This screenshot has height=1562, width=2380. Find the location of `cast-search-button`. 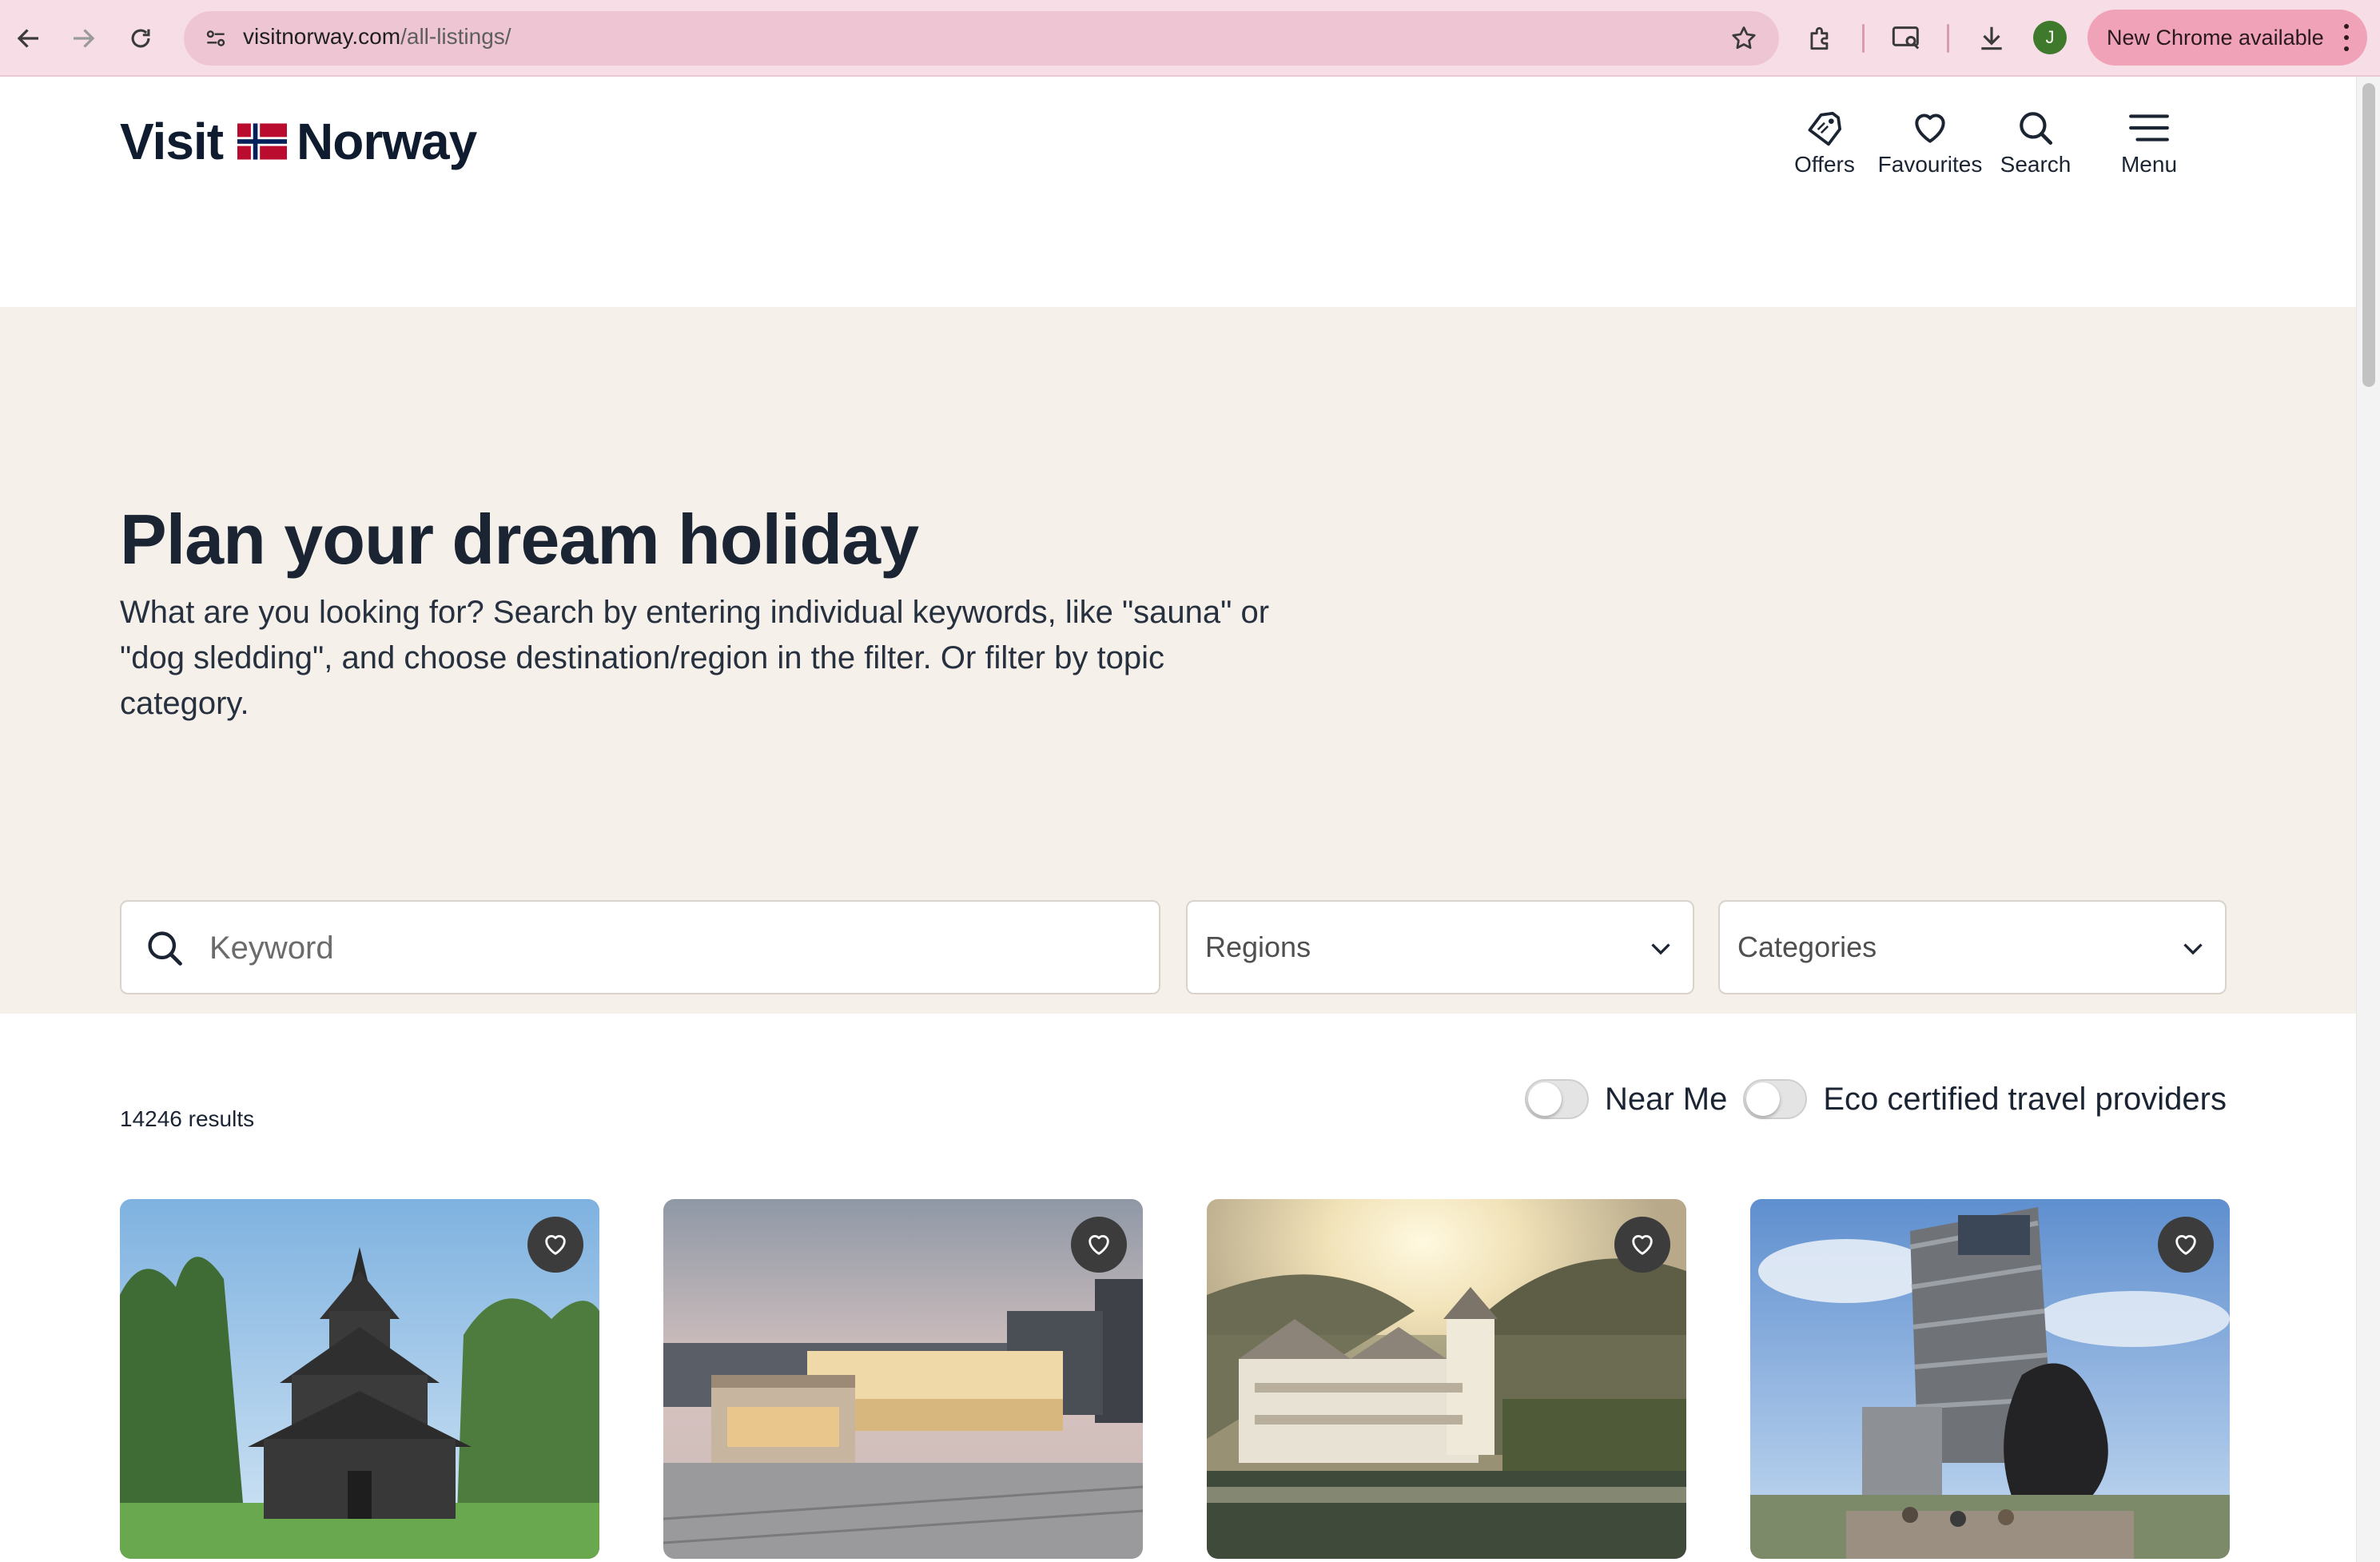

cast-search-button is located at coordinates (1907, 38).